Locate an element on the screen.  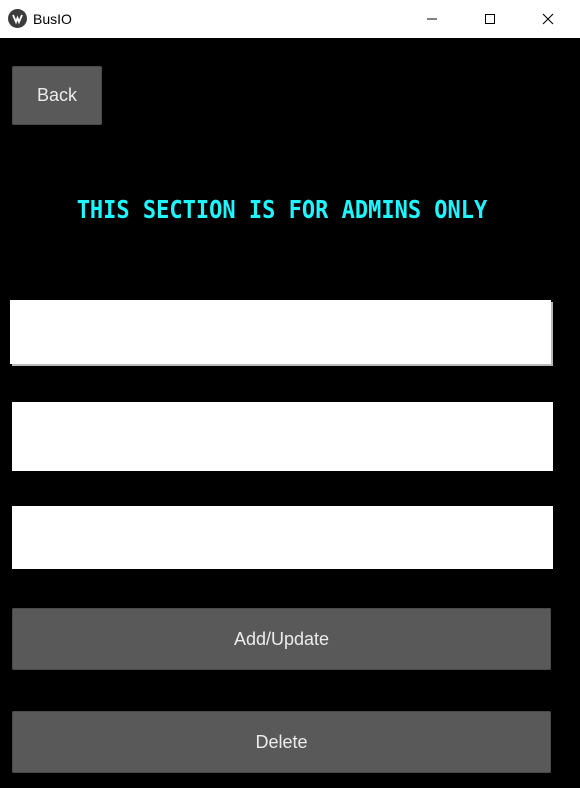
title-bar: BusIO is located at coordinates (290, 19).